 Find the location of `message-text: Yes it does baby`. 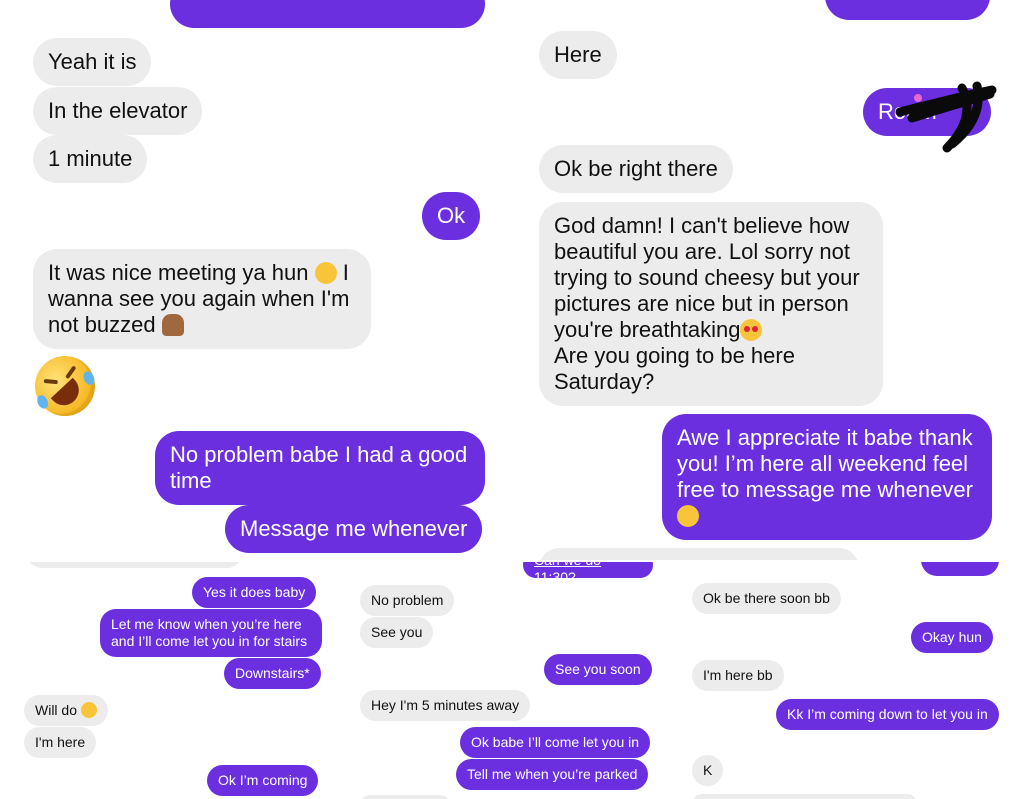

message-text: Yes it does baby is located at coordinates (254, 592).